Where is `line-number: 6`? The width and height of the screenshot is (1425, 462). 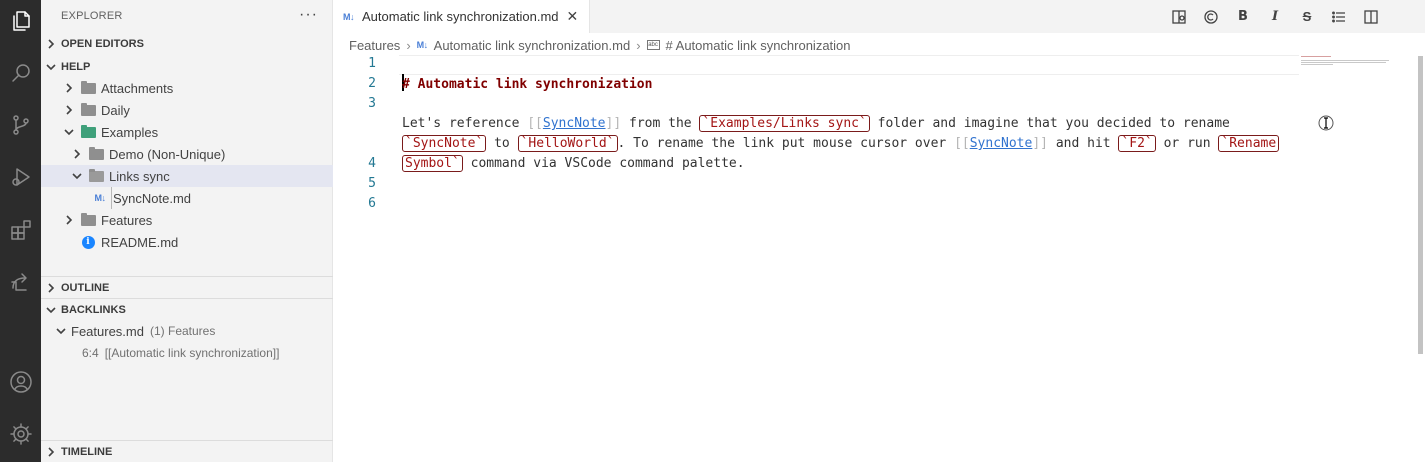
line-number: 6 is located at coordinates (372, 203).